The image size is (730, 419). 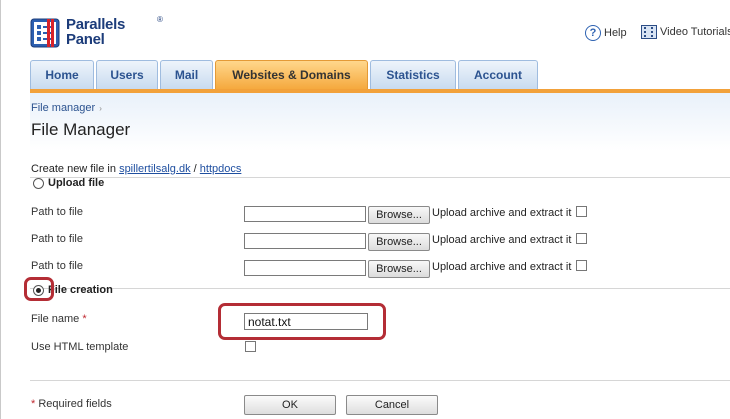 What do you see at coordinates (80, 347) in the screenshot?
I see `html-template-label: Use HTML template` at bounding box center [80, 347].